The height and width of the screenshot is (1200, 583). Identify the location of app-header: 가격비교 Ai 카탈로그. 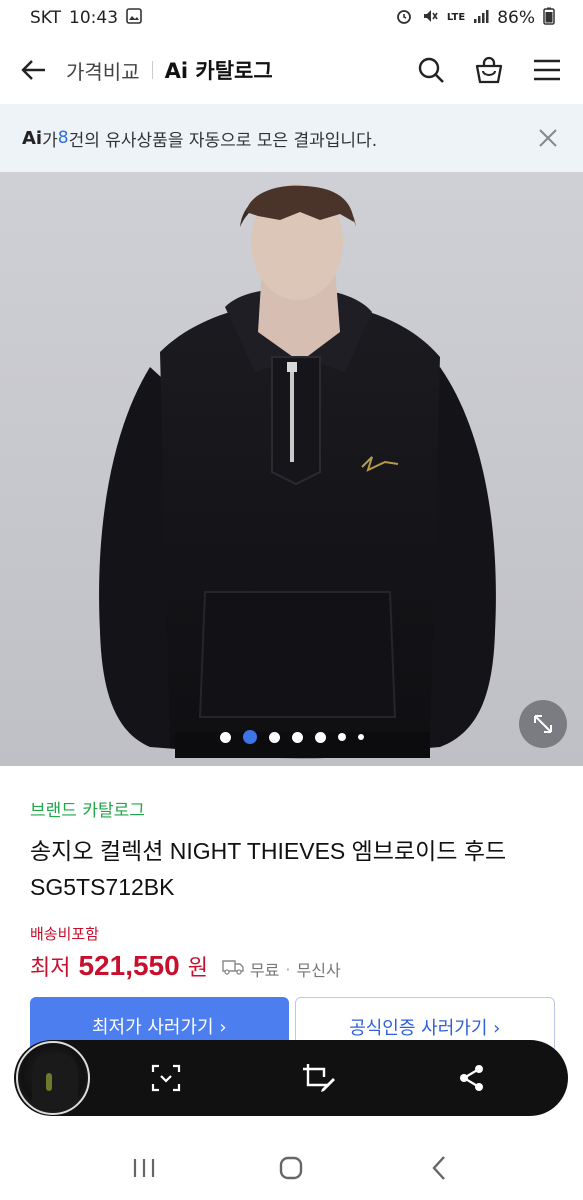
(291, 70).